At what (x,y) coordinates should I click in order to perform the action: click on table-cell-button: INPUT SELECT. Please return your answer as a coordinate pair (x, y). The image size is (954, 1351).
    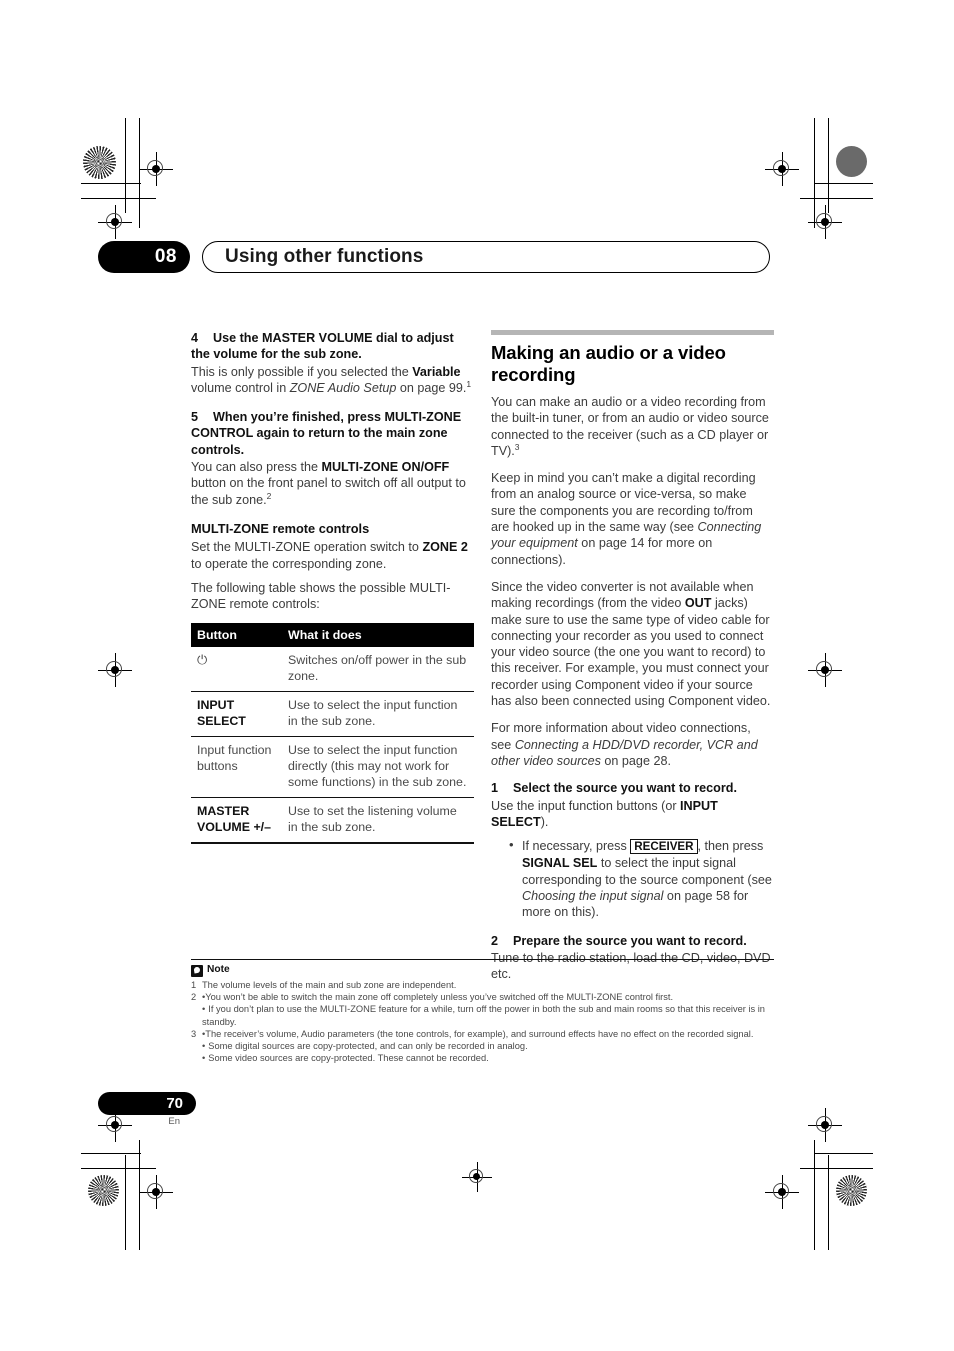
    Looking at the image, I should click on (235, 714).